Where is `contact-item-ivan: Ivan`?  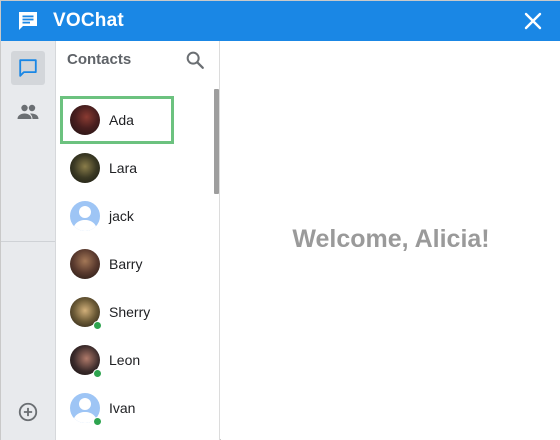
contact-item-ivan: Ivan is located at coordinates (117, 408).